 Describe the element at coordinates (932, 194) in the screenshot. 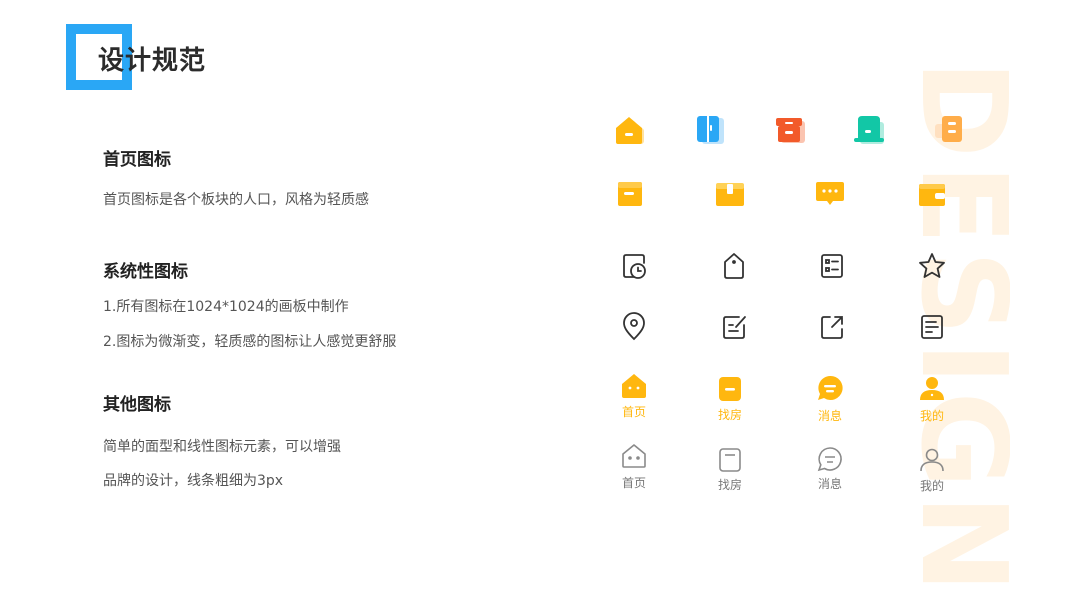

I see `wallet-icon` at that location.